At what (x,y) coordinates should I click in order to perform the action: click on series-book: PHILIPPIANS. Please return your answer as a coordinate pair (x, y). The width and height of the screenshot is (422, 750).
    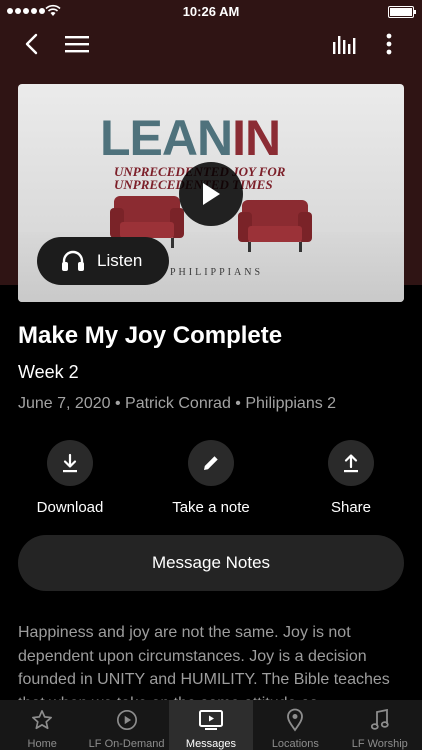
    Looking at the image, I should click on (217, 272).